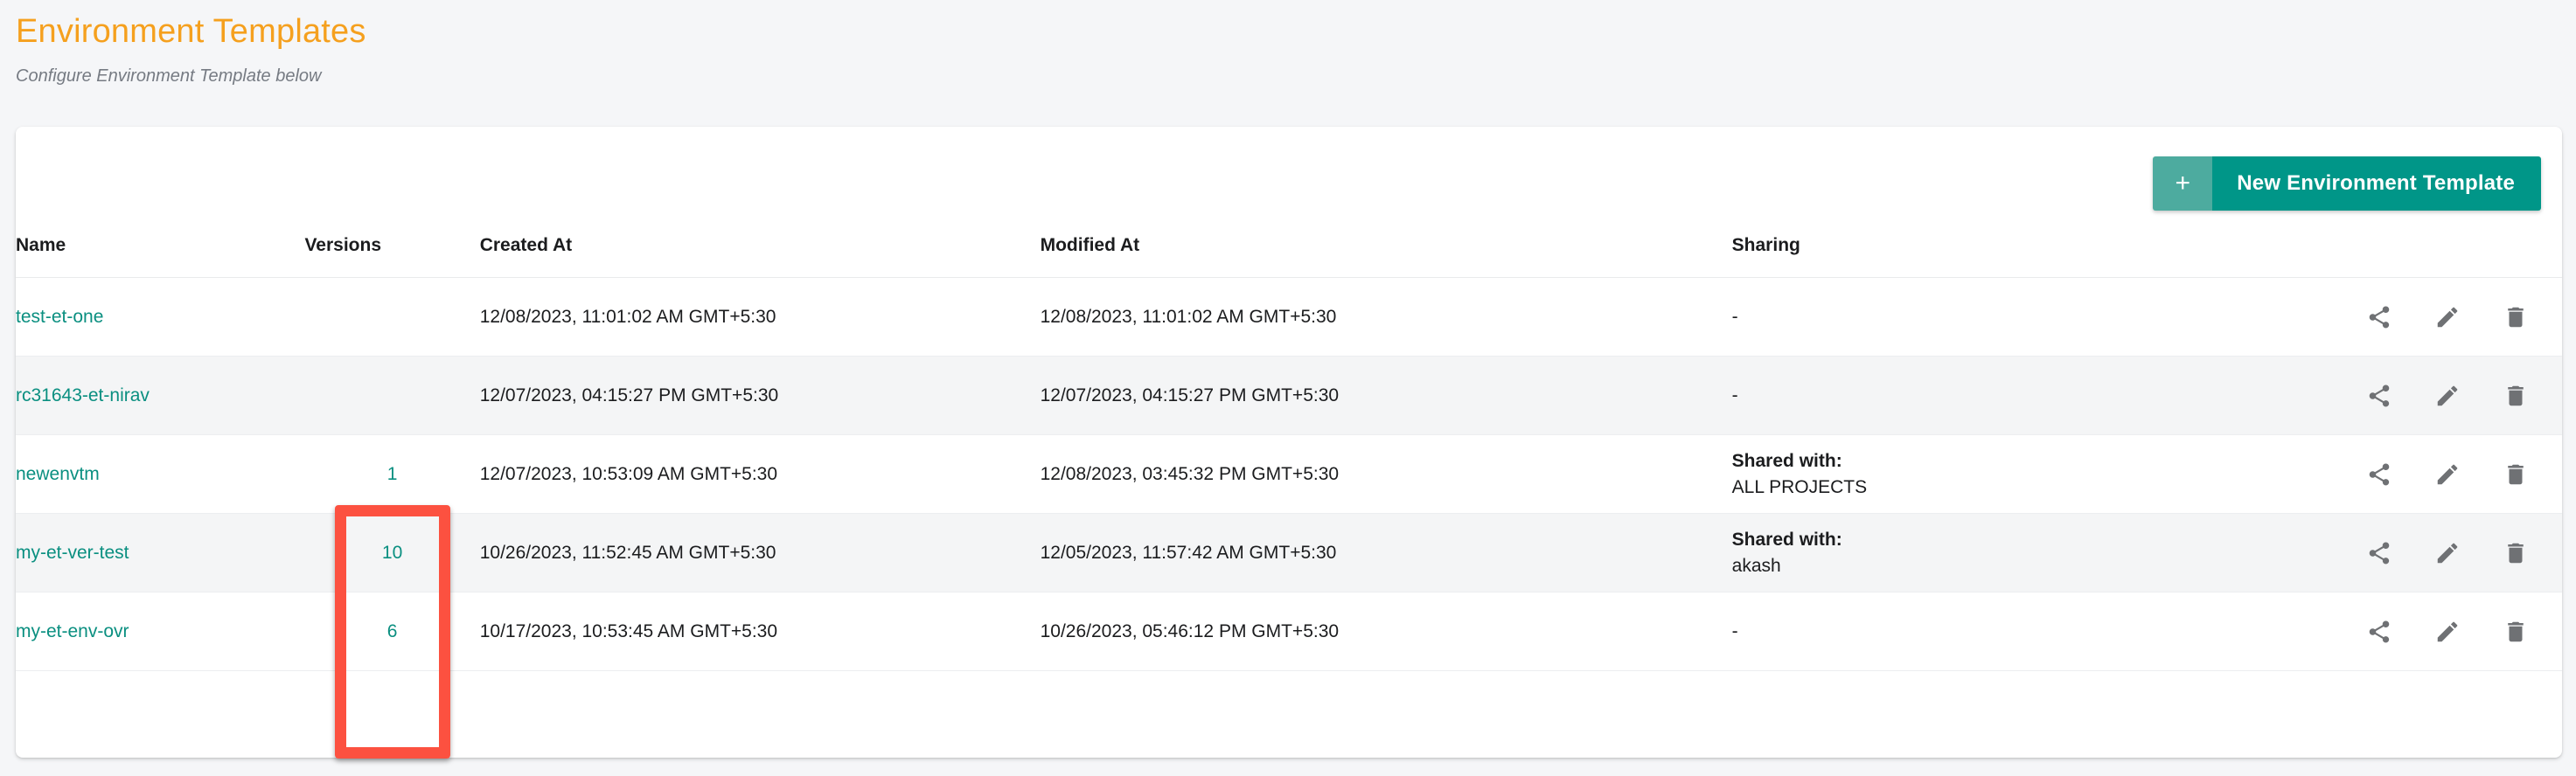  What do you see at coordinates (2392, 250) in the screenshot?
I see `column-header-actions` at bounding box center [2392, 250].